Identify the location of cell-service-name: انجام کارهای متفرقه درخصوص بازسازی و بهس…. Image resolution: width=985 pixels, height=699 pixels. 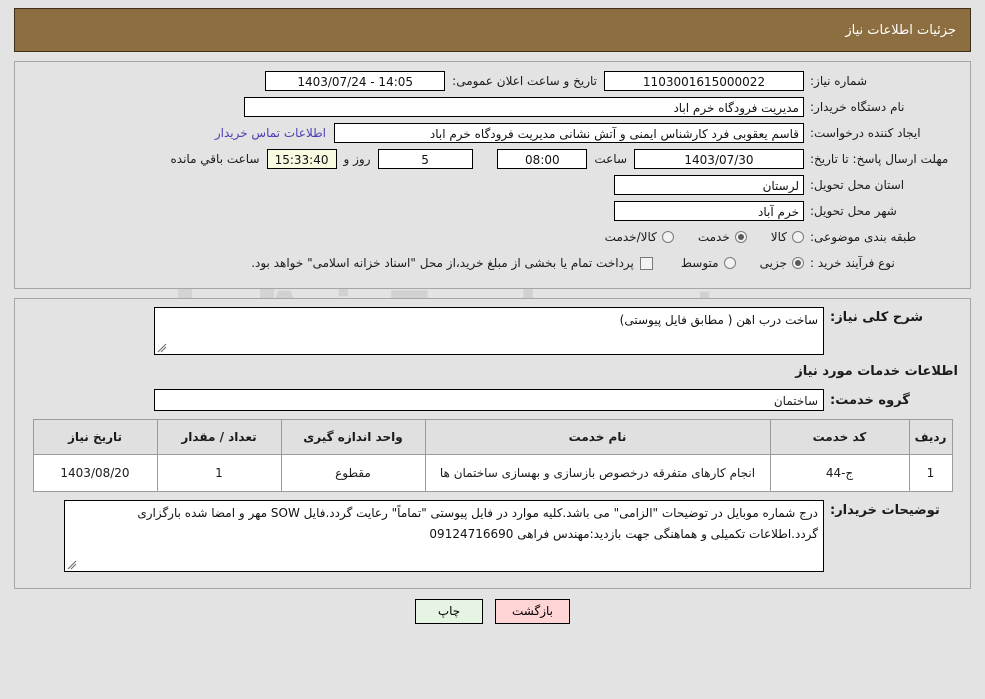
(597, 473).